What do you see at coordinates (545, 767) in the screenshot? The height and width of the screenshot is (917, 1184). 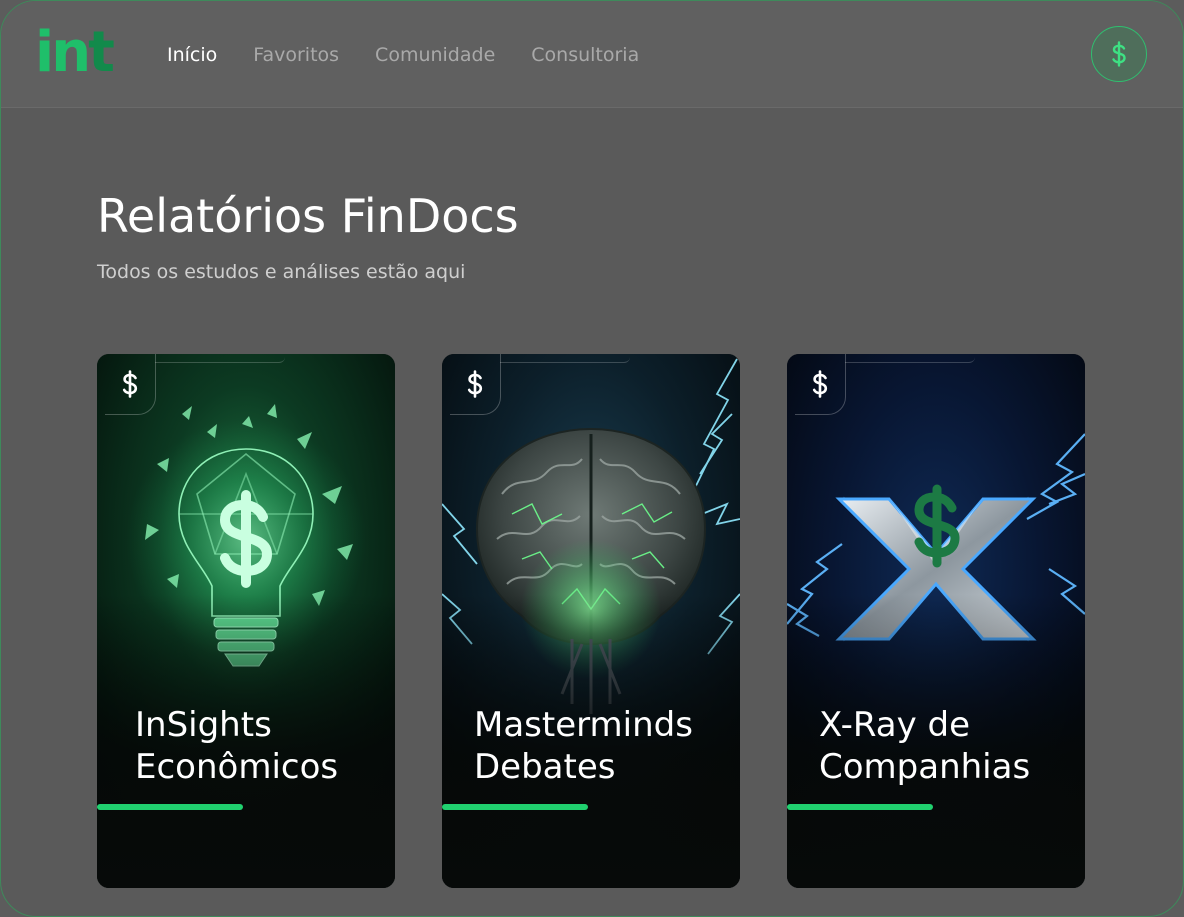 I see `card-title-line-2: Debates` at bounding box center [545, 767].